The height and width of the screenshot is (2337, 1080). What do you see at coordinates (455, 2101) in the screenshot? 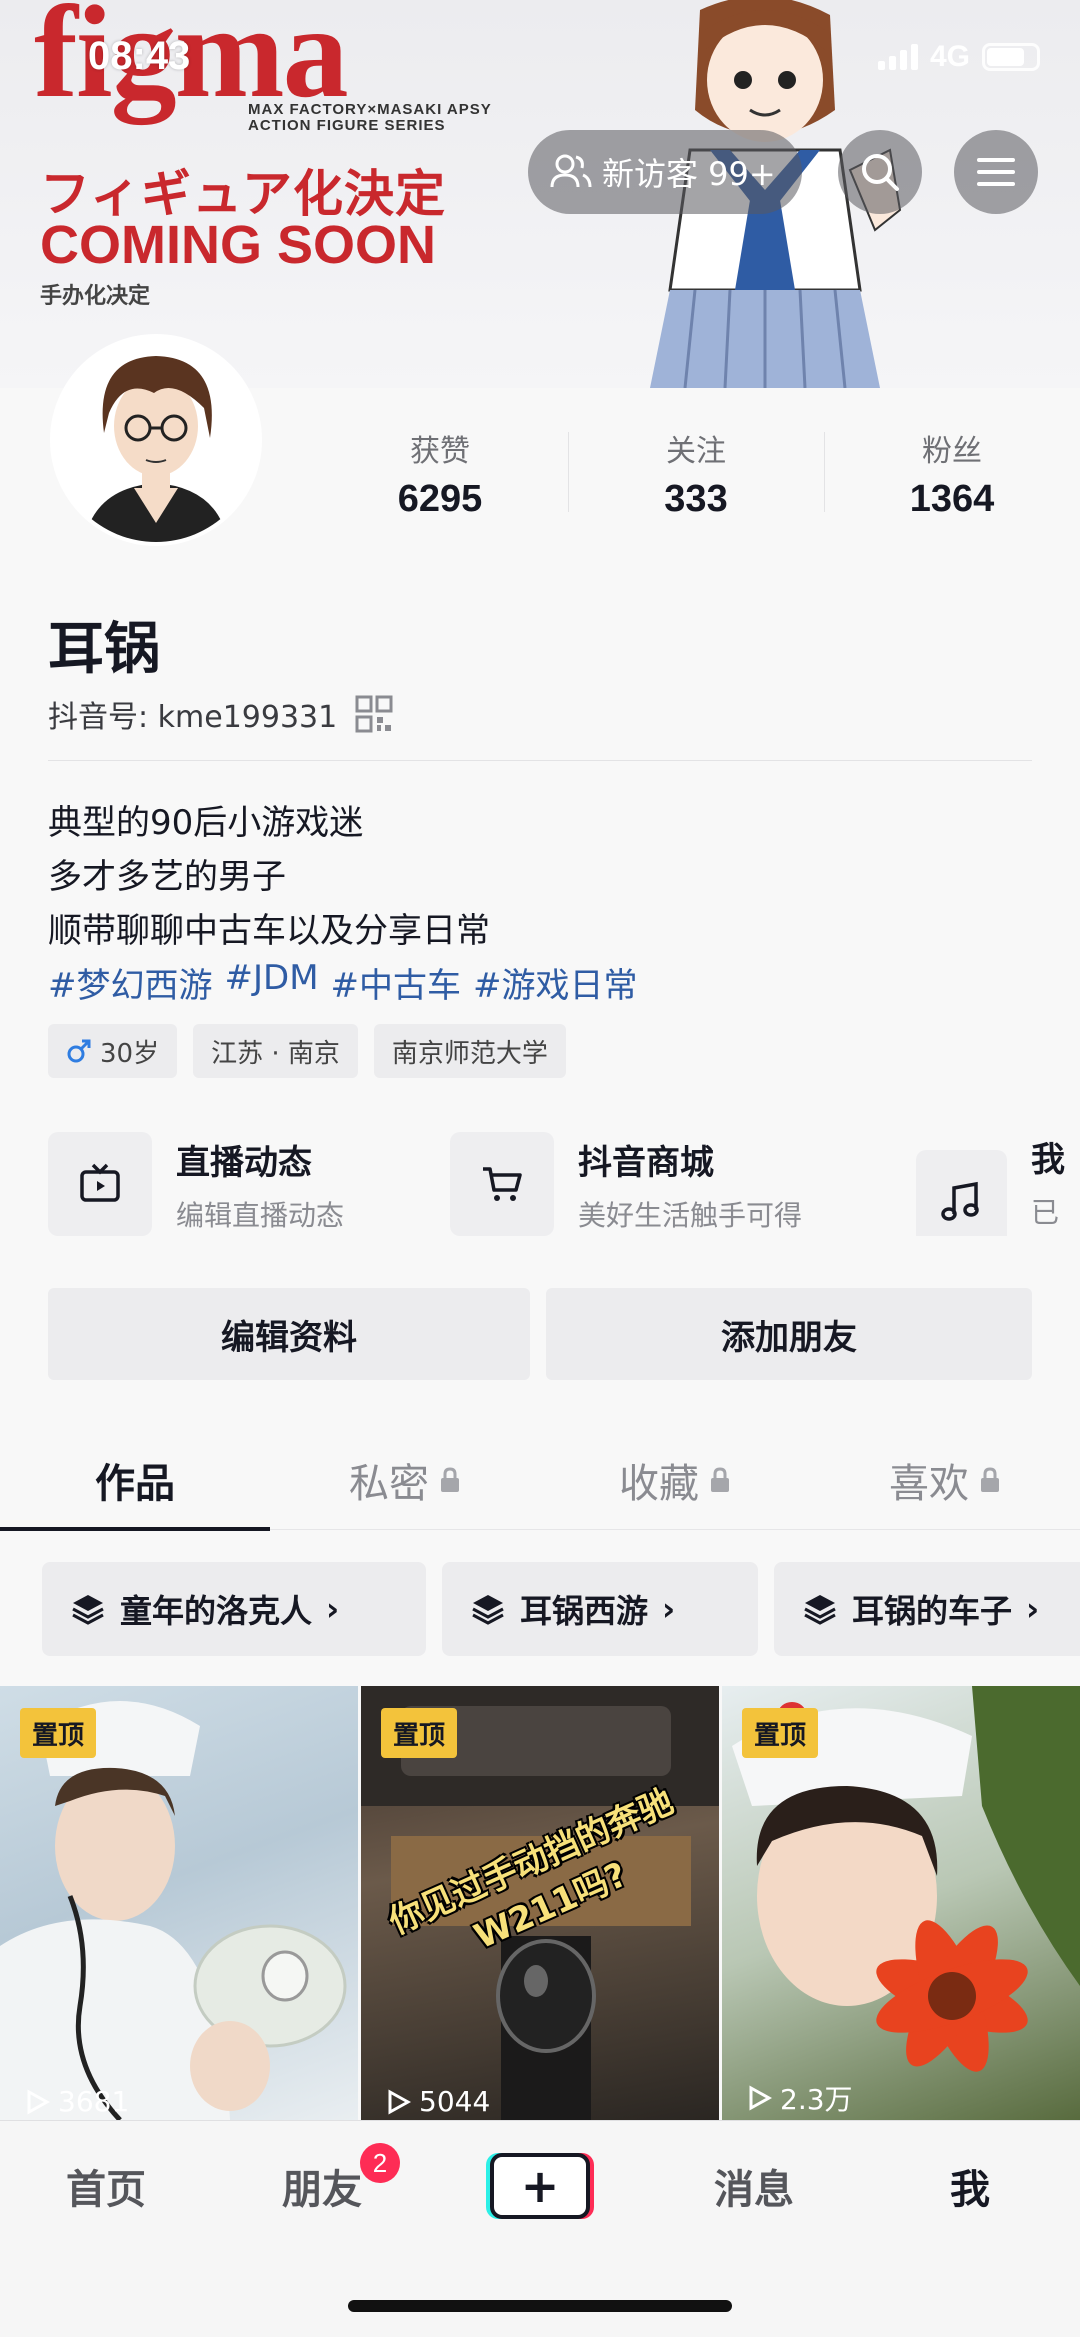
I see `view-count-value: 5044` at bounding box center [455, 2101].